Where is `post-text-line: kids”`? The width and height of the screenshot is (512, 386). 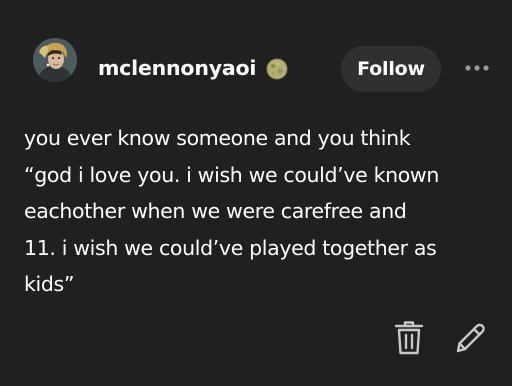
post-text-line: kids” is located at coordinates (49, 284).